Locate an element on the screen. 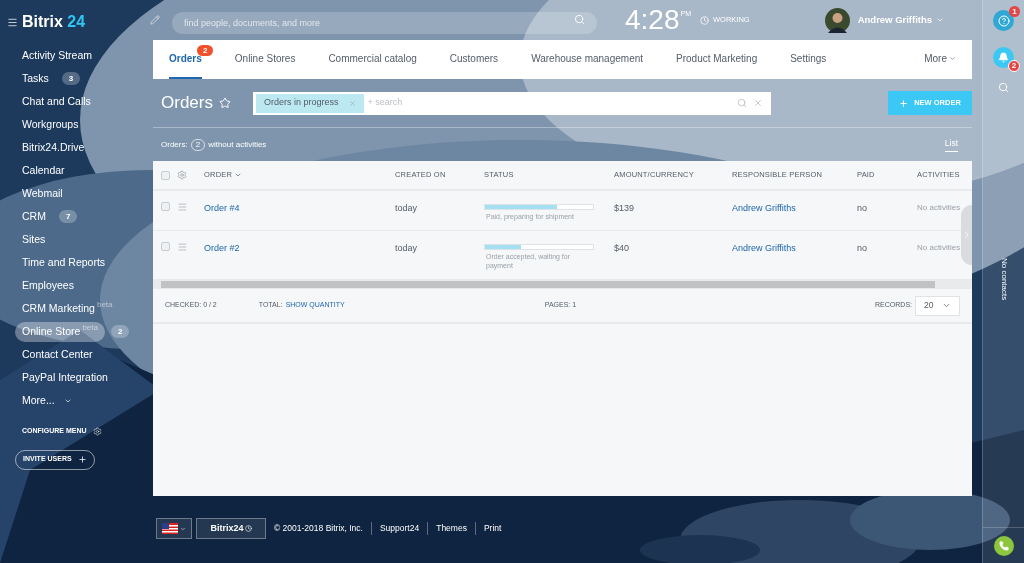 Image resolution: width=1024 pixels, height=563 pixels. phone-icon is located at coordinates (1003, 546).